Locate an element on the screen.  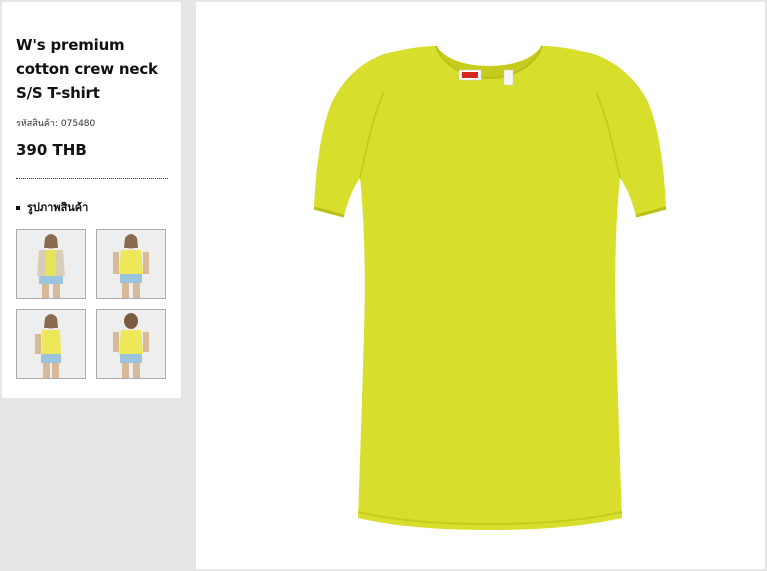
thumbnail-model-side is located at coordinates (51, 344).